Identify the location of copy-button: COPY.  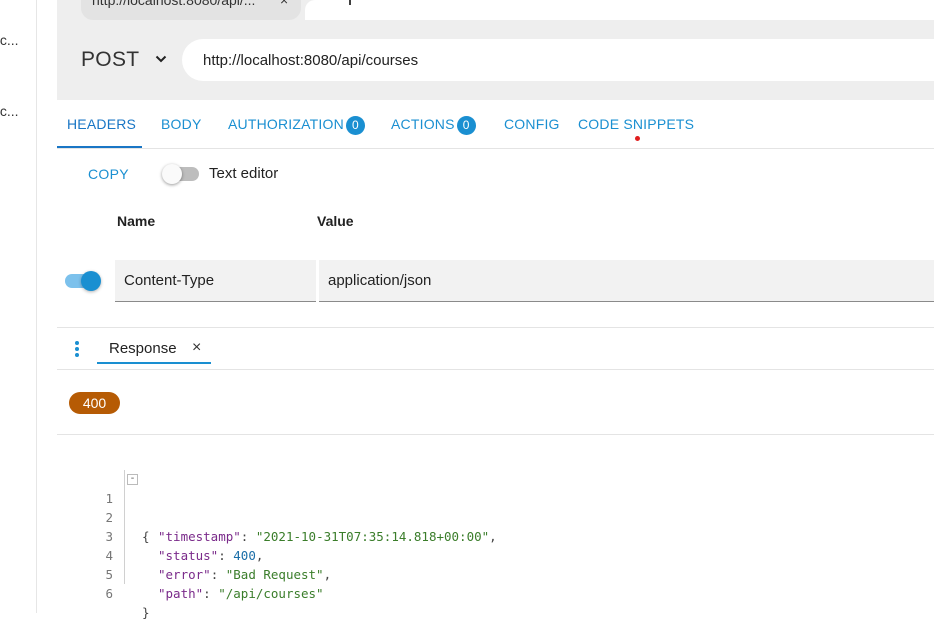
(108, 174).